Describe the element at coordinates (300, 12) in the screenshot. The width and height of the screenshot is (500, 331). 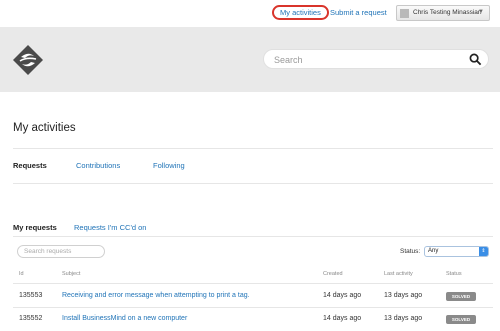
I see `my-activities-link: My activities` at that location.